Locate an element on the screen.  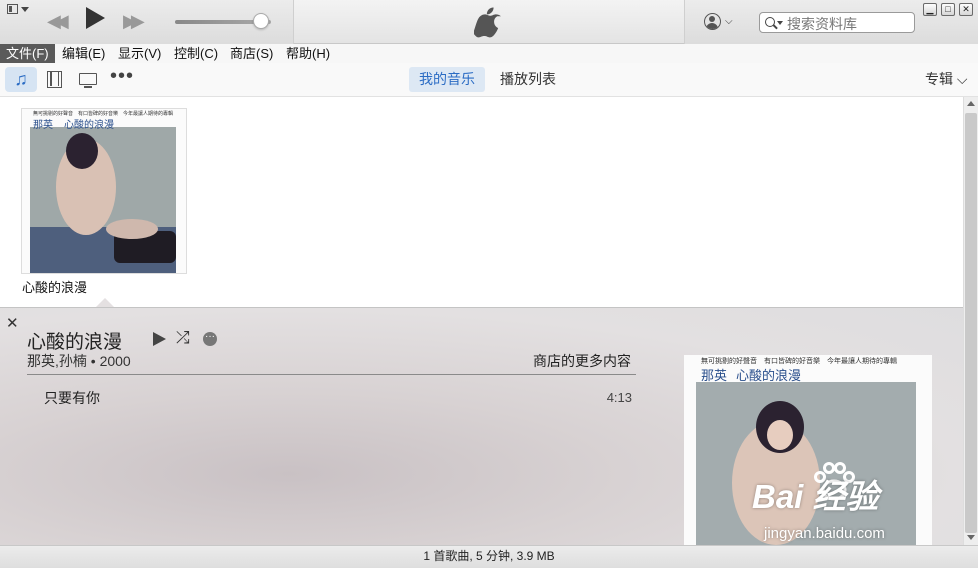
previous-track-button: ◀◀ is located at coordinates (58, 21).